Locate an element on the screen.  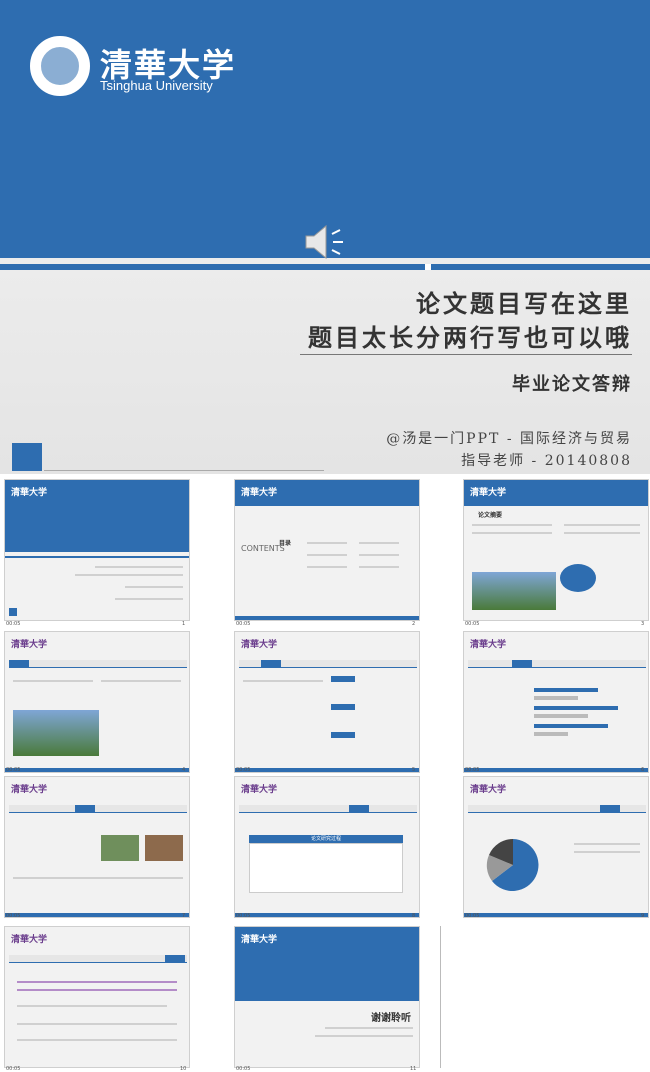
thumbnail-slide-6: 清華大学 is located at coordinates (556, 702).